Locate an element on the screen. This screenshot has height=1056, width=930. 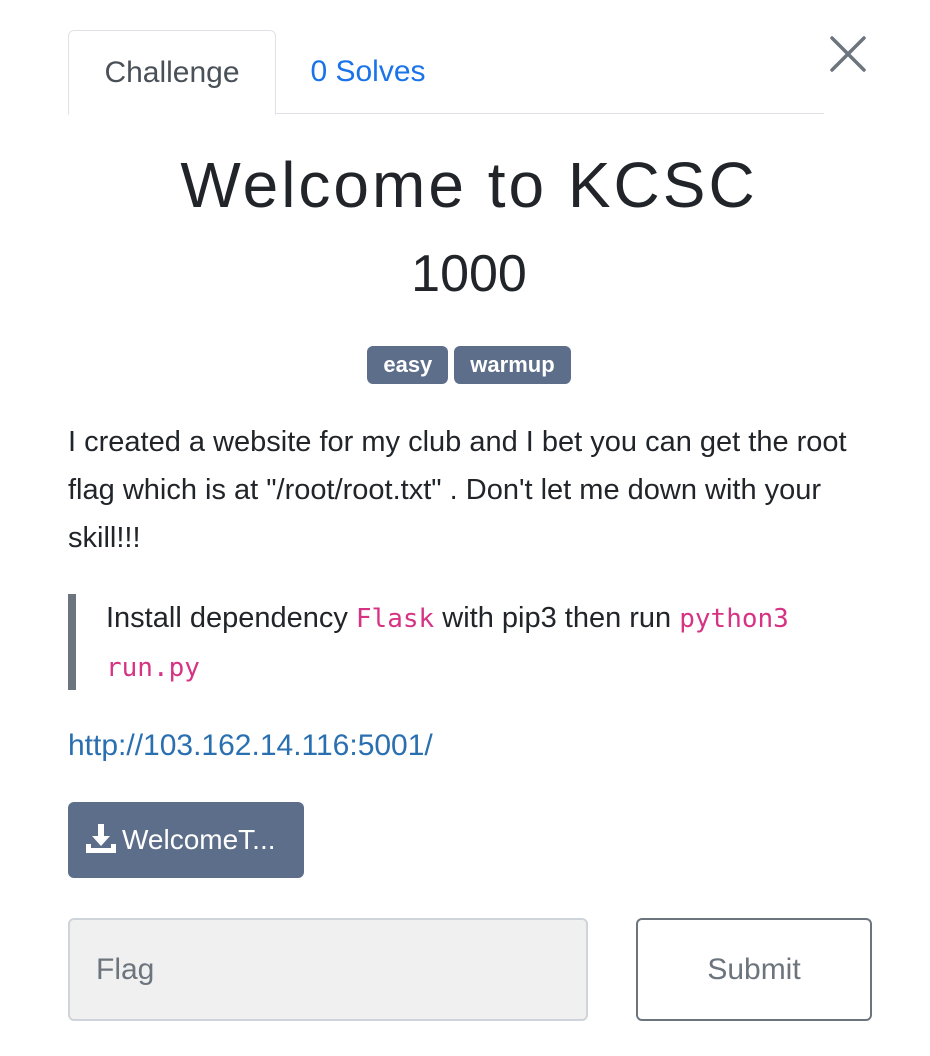
tab-challenge: Challenge is located at coordinates (172, 72).